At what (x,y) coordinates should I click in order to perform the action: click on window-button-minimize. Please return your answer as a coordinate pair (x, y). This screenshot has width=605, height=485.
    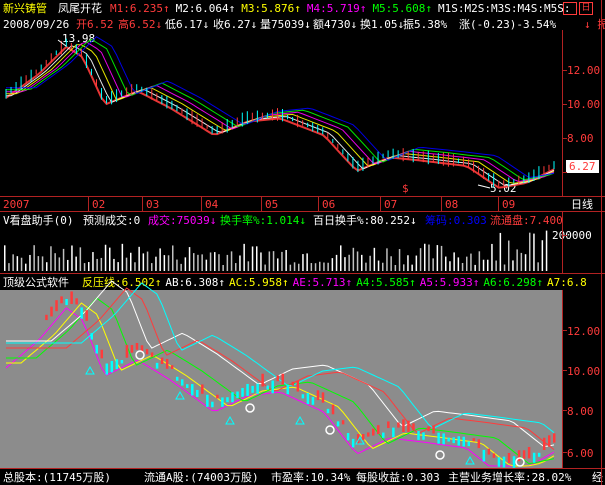
    Looking at the image, I should click on (570, 8).